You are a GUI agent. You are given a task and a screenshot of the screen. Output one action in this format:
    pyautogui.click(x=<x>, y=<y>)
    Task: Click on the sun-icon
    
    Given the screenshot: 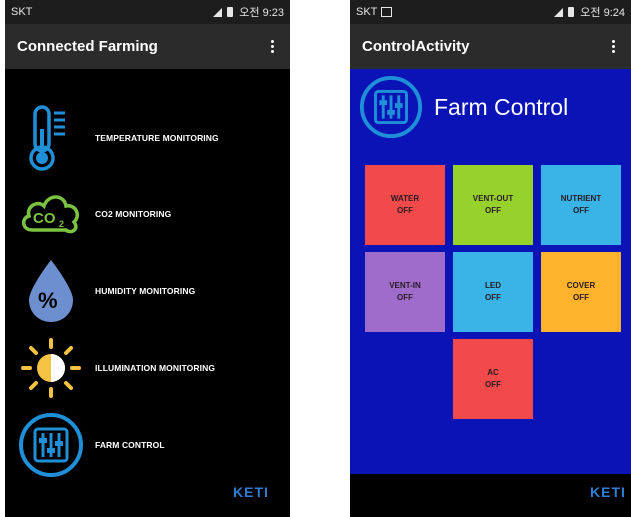 What is the action you would take?
    pyautogui.click(x=51, y=368)
    